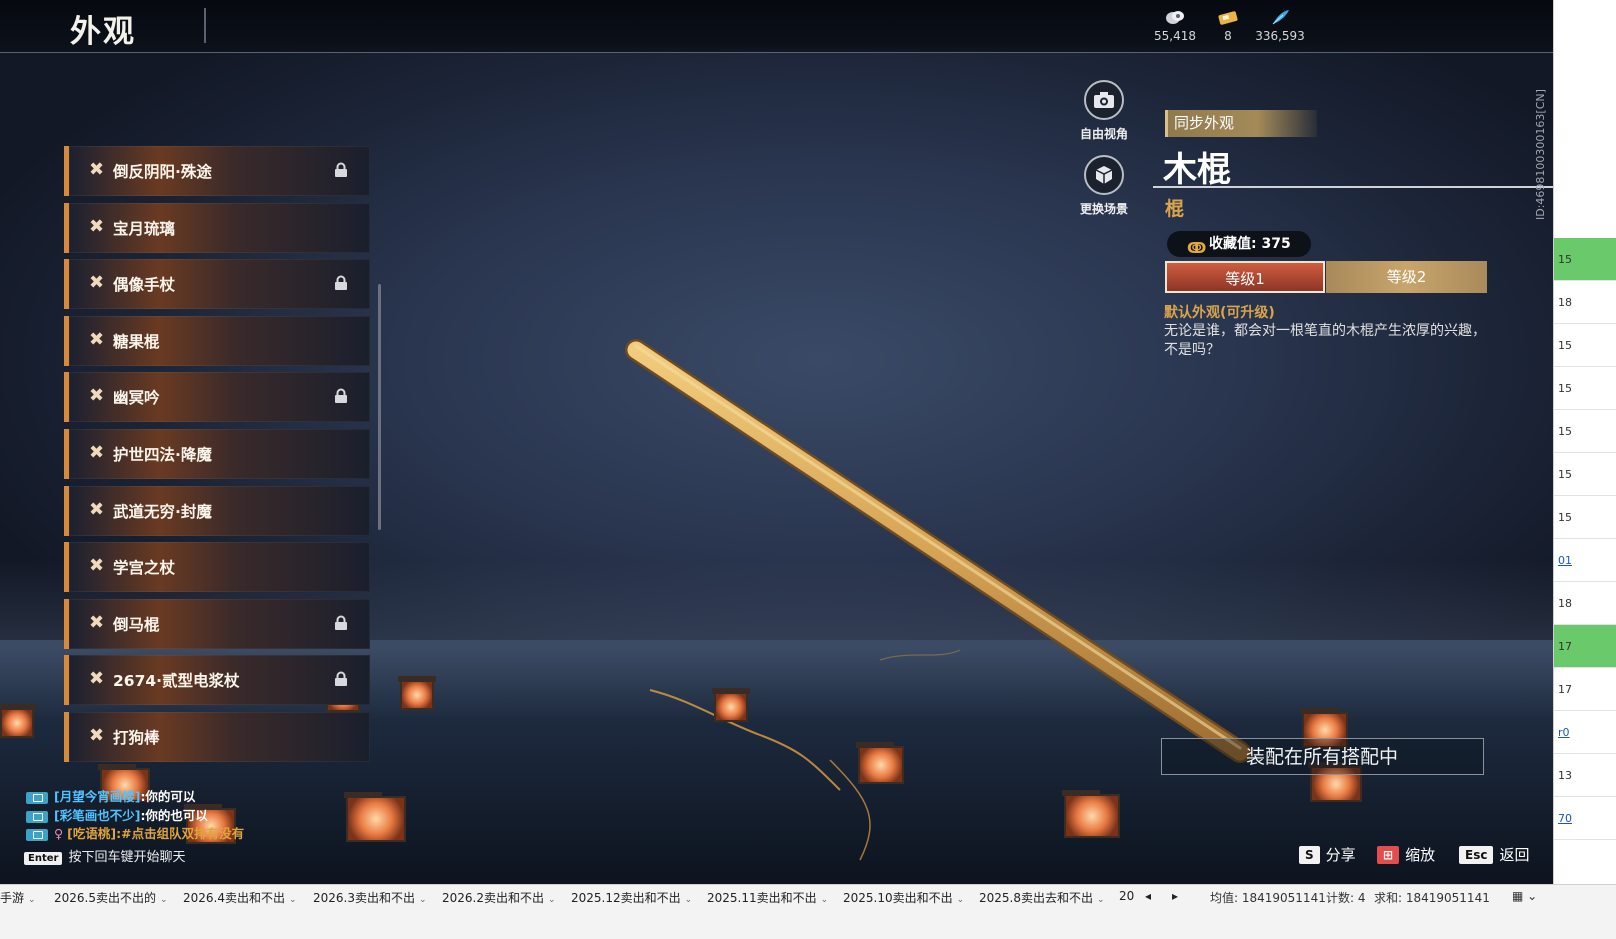 This screenshot has height=939, width=1616. I want to click on skin-name: 武道无穷·封魔, so click(162, 511).